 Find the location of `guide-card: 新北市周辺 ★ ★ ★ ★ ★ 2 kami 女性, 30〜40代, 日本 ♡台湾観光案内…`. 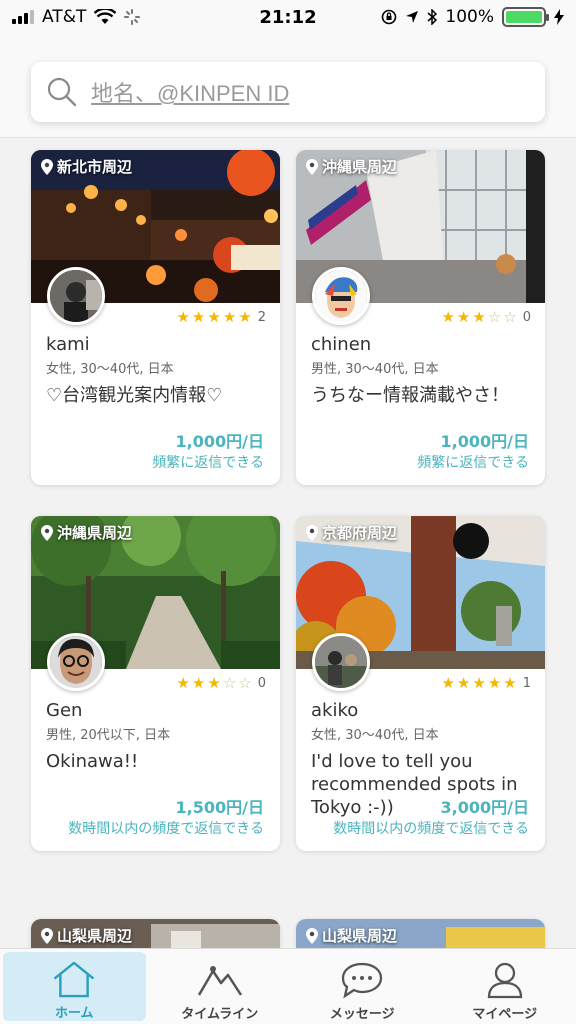

guide-card: 新北市周辺 ★ ★ ★ ★ ★ 2 kami 女性, 30〜40代, 日本 ♡台湾観光案内… is located at coordinates (155, 317).